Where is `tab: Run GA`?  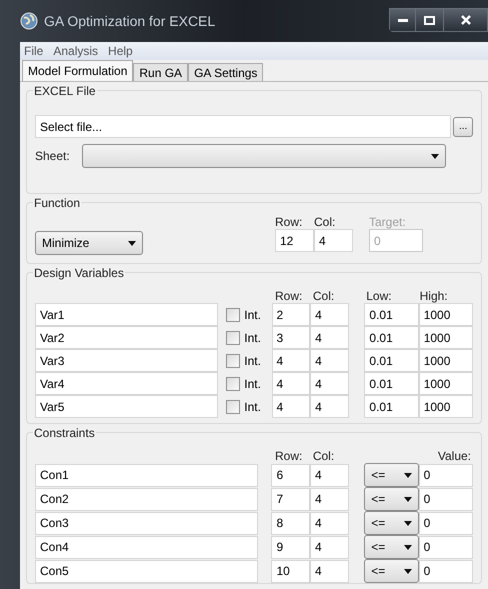 tab: Run GA is located at coordinates (160, 72).